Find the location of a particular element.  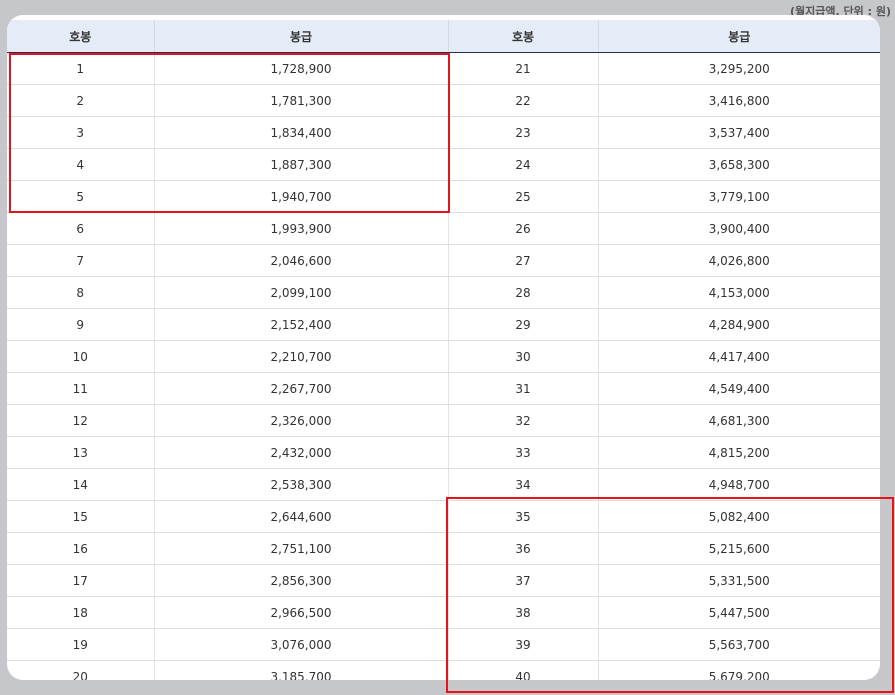

pay-cell: 1,834,400 is located at coordinates (300, 132).